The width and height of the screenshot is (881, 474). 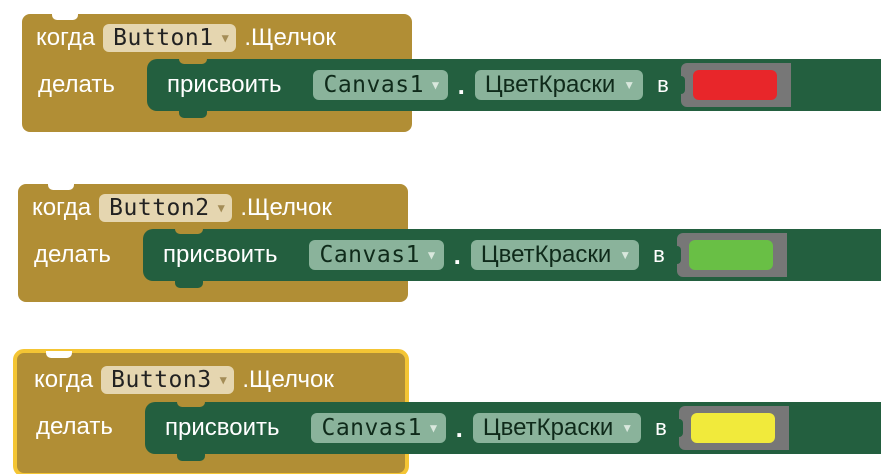 What do you see at coordinates (159, 208) in the screenshot?
I see `component-name: Button2` at bounding box center [159, 208].